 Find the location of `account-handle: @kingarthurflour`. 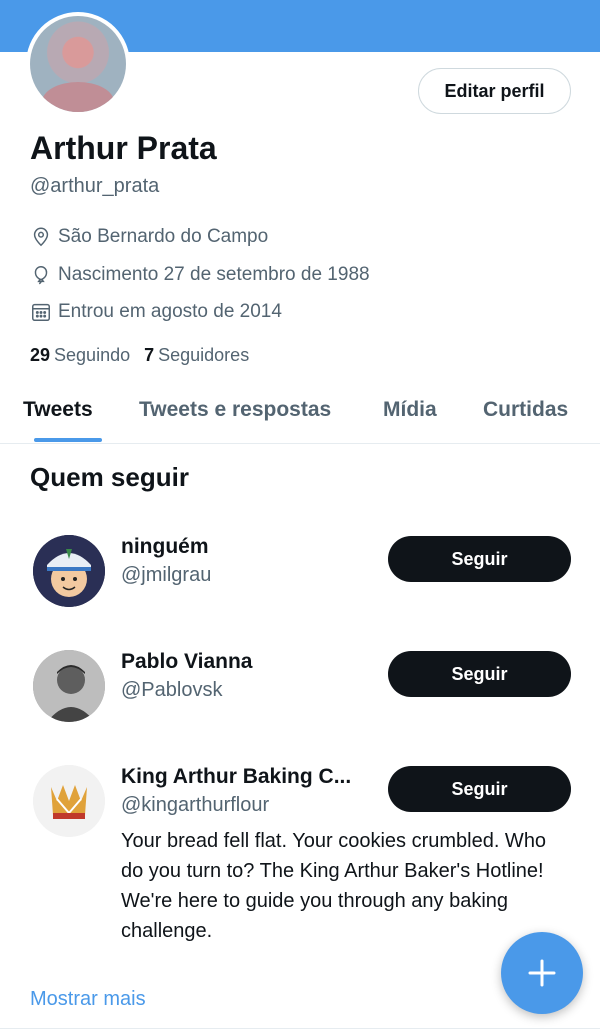

account-handle: @kingarthurflour is located at coordinates (195, 805).